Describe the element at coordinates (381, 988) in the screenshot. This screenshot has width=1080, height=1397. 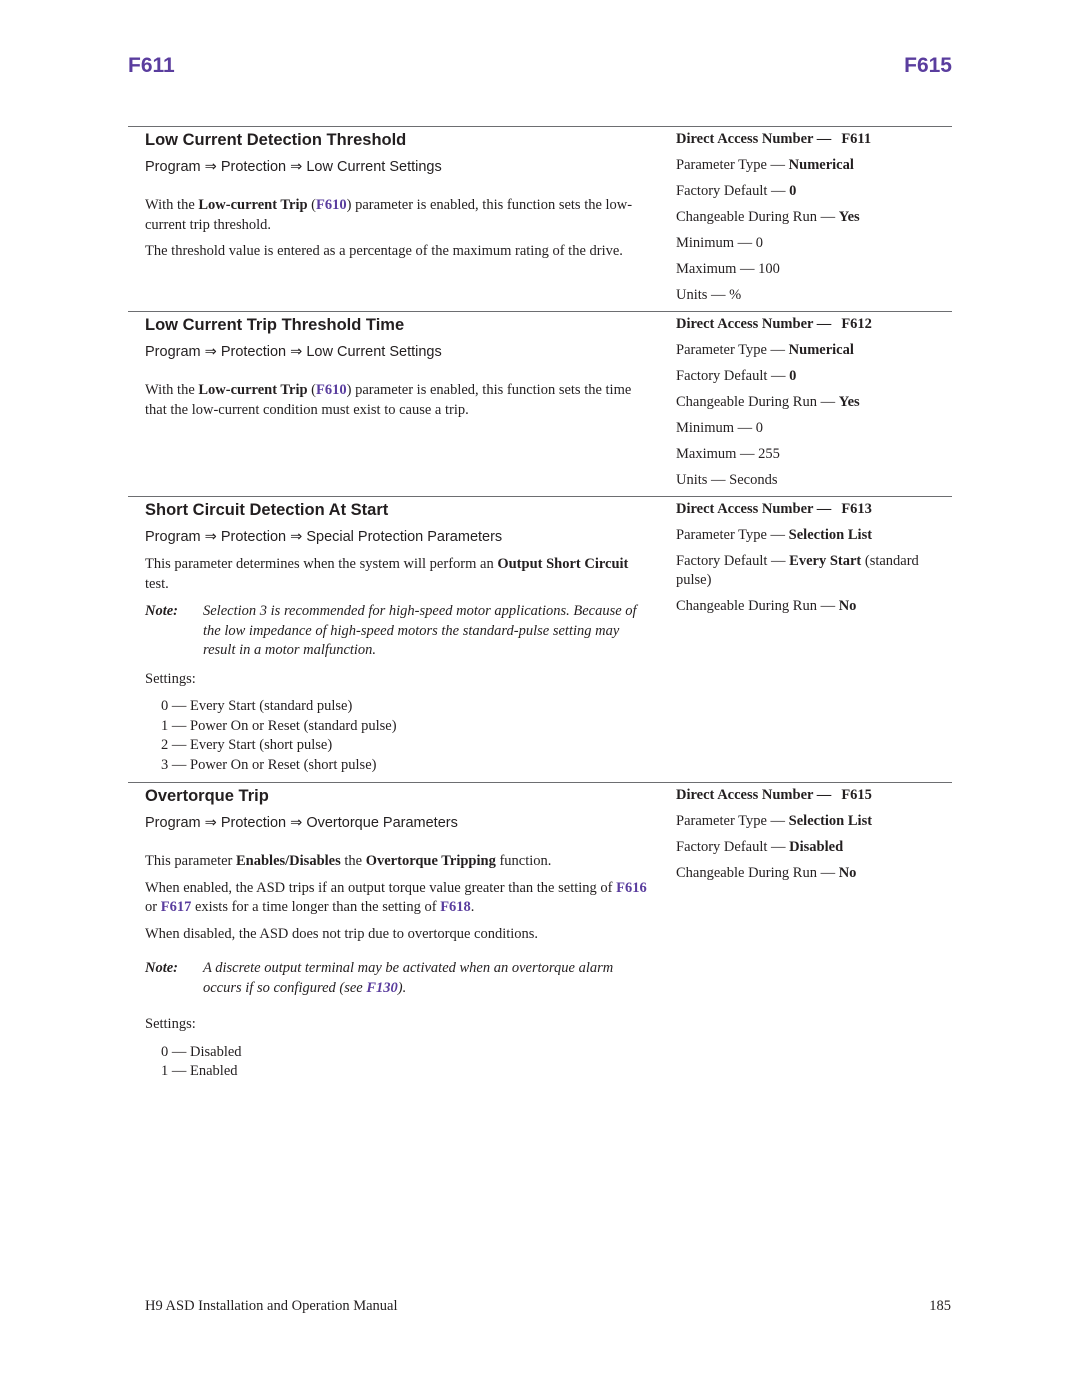
I see `link-f130: F130` at that location.